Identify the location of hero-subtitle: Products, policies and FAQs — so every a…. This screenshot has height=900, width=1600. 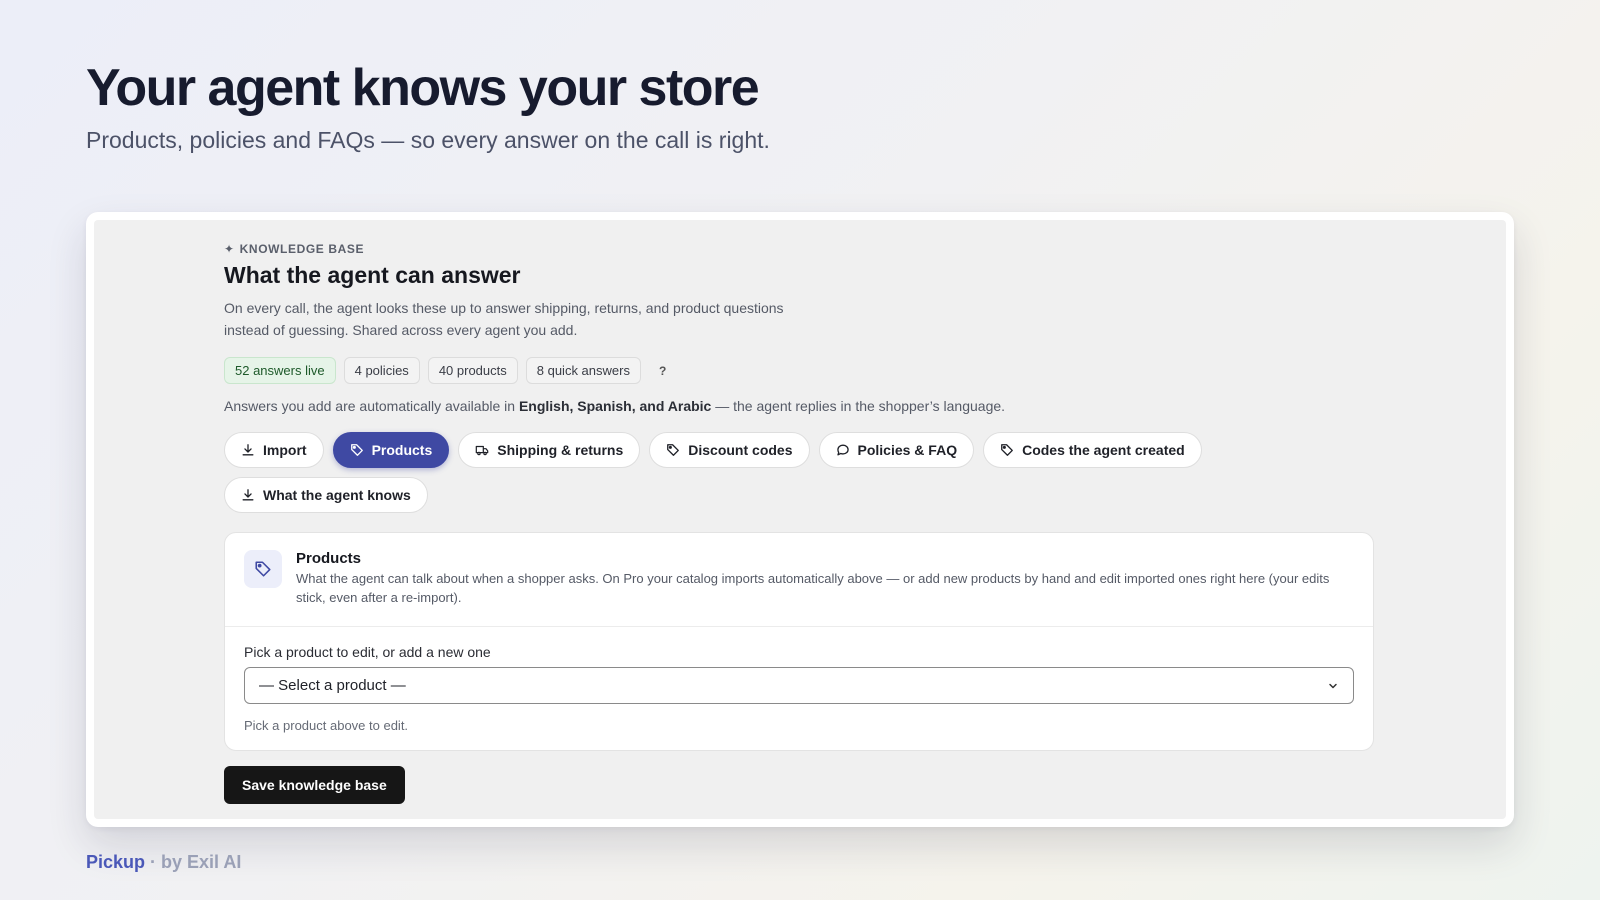
(428, 140).